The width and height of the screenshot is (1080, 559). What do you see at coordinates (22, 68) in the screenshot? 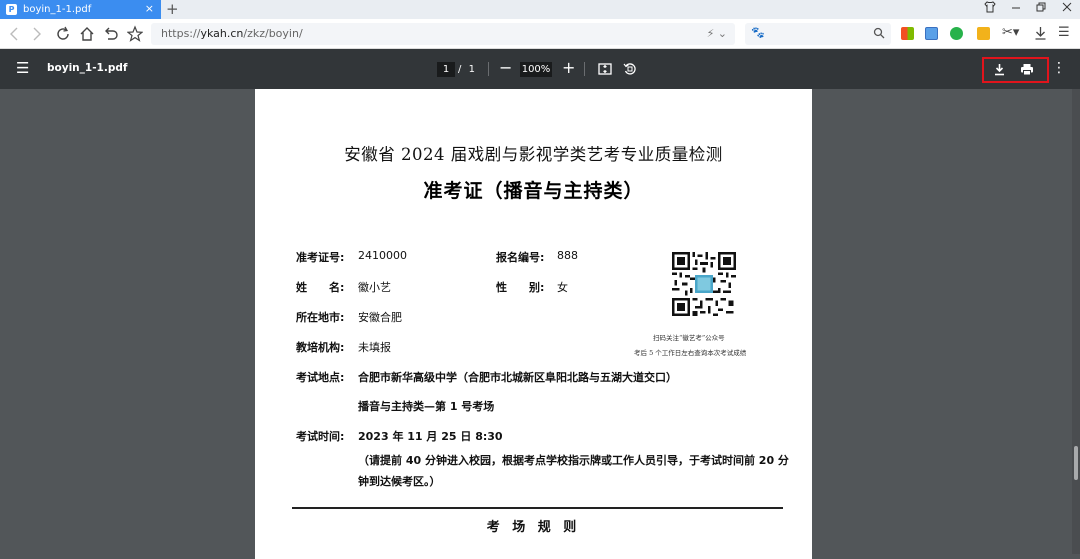
I see `menu-icon: ☰` at bounding box center [22, 68].